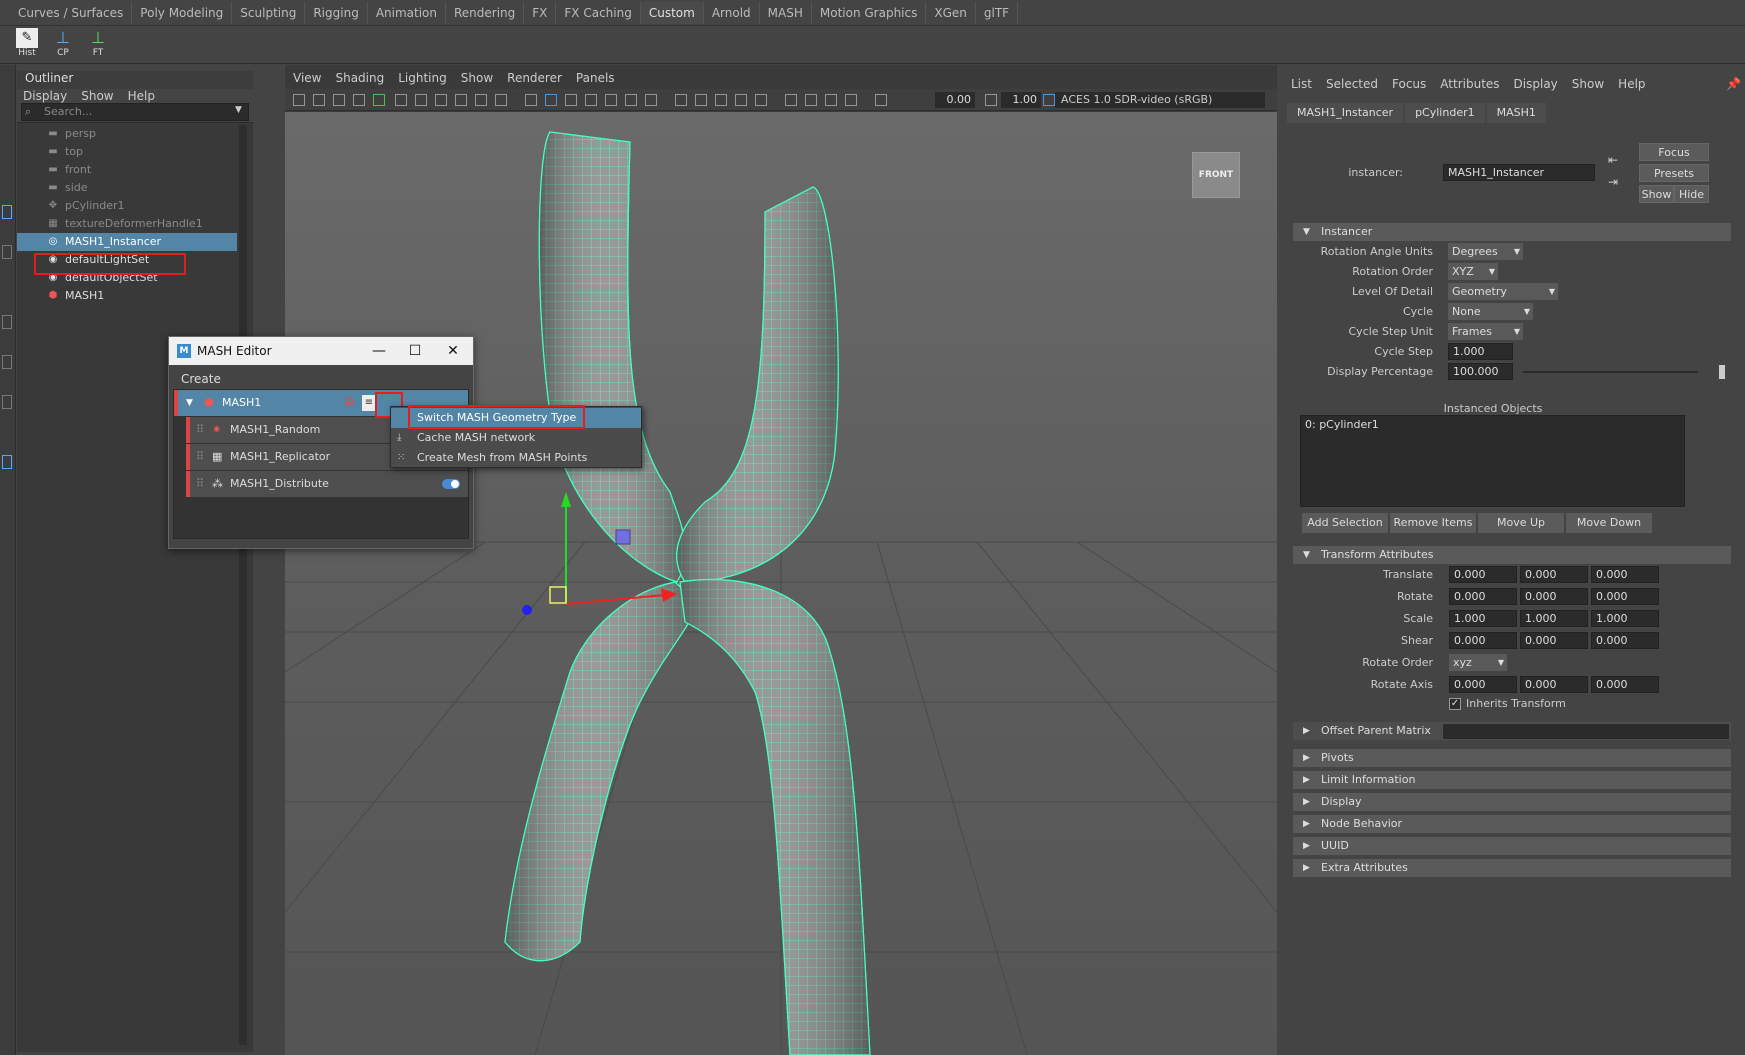 The image size is (1745, 1055). I want to click on isolate-select-icon, so click(761, 100).